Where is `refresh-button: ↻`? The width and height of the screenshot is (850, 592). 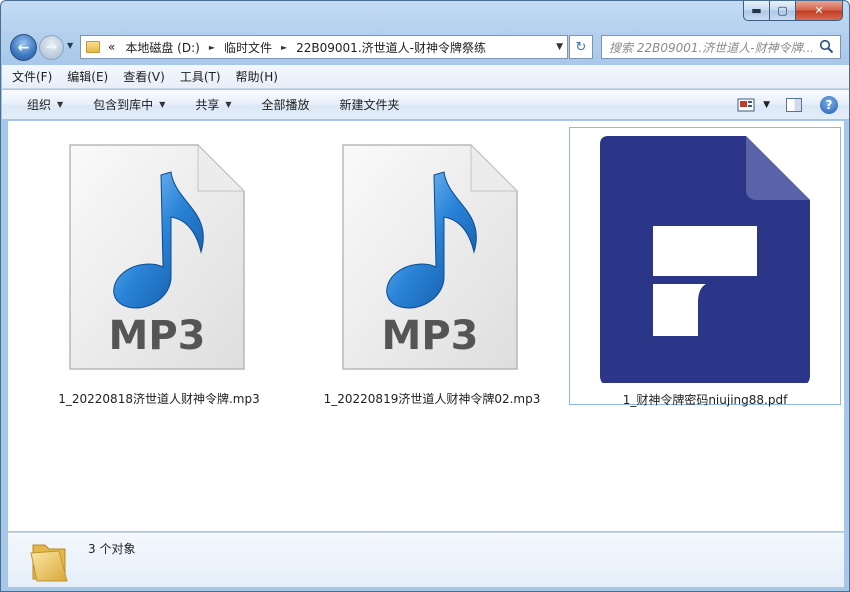
refresh-button: ↻ is located at coordinates (581, 47).